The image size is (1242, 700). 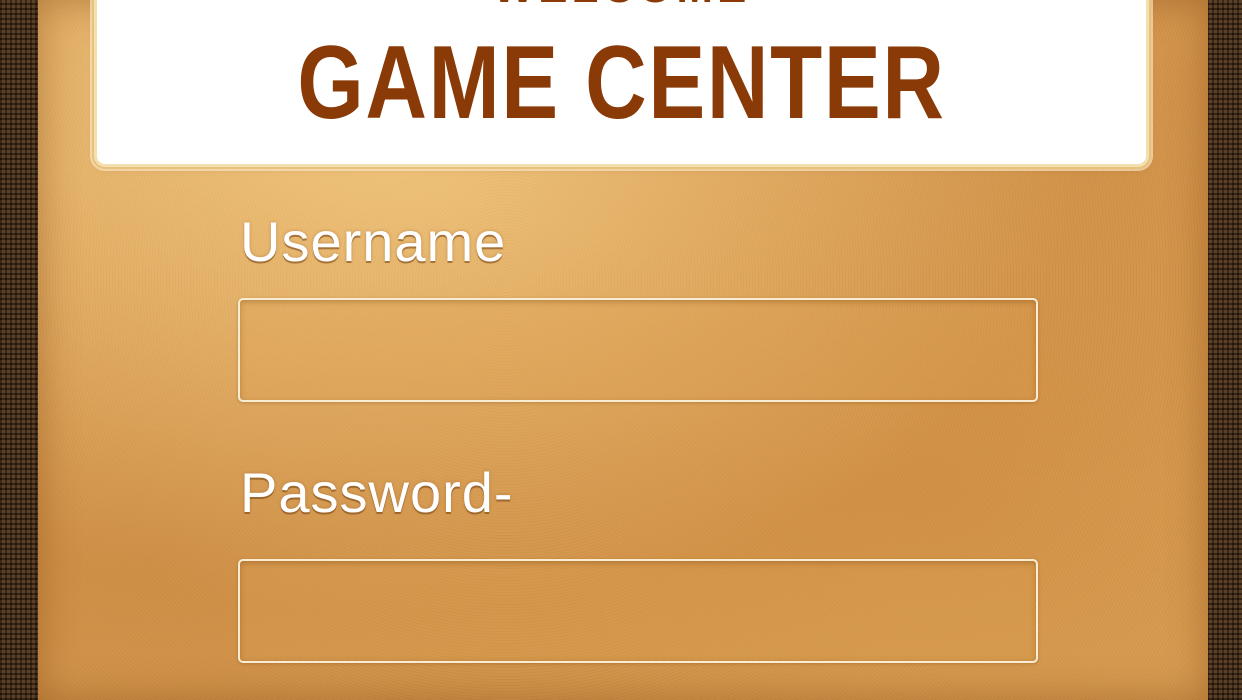 What do you see at coordinates (377, 492) in the screenshot?
I see `password-label: Password-` at bounding box center [377, 492].